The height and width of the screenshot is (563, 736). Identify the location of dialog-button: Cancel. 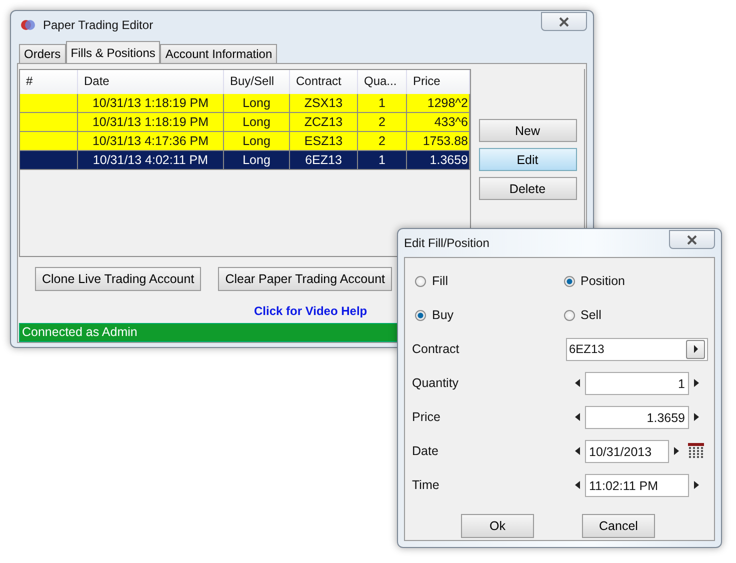
(618, 526).